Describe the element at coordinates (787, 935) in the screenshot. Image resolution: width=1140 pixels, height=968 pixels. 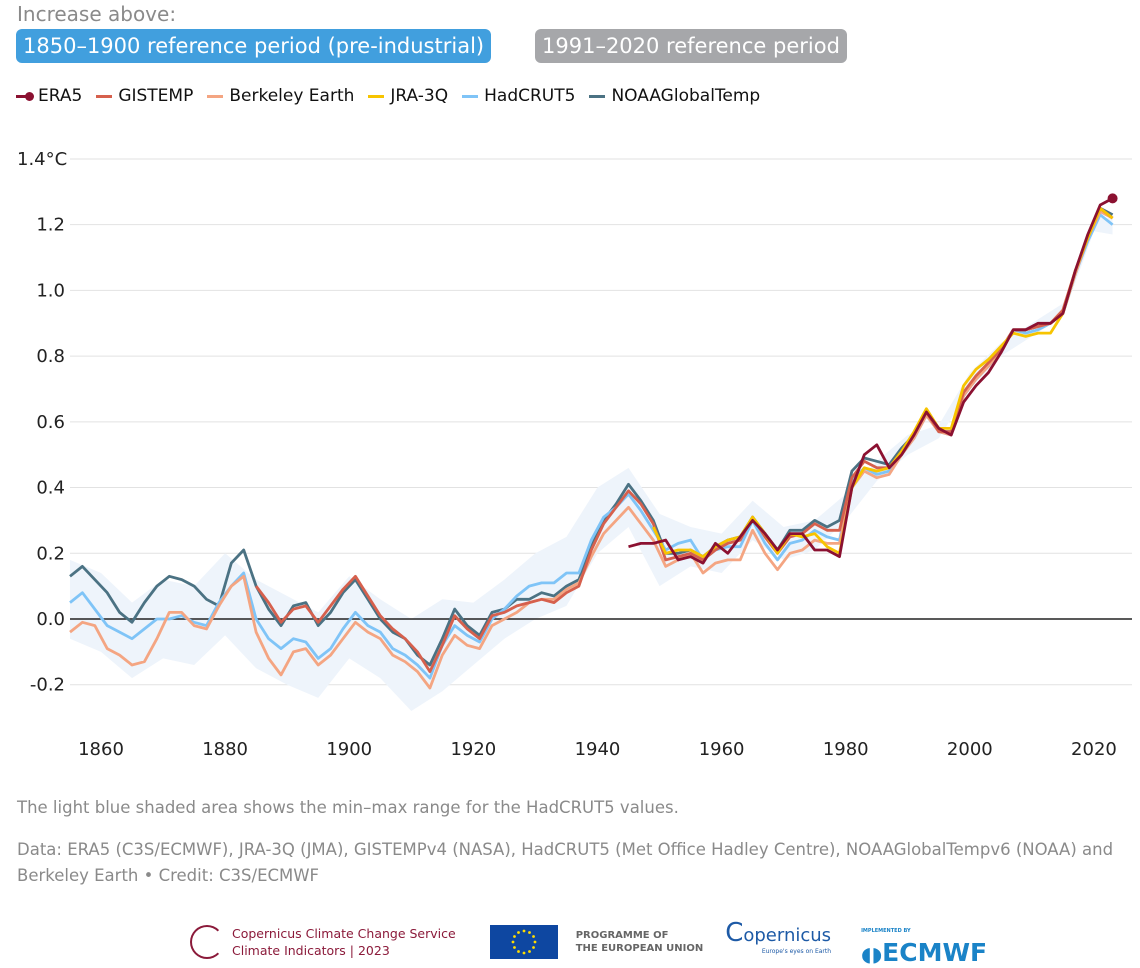
I see `copernicus-text: opernicus` at that location.